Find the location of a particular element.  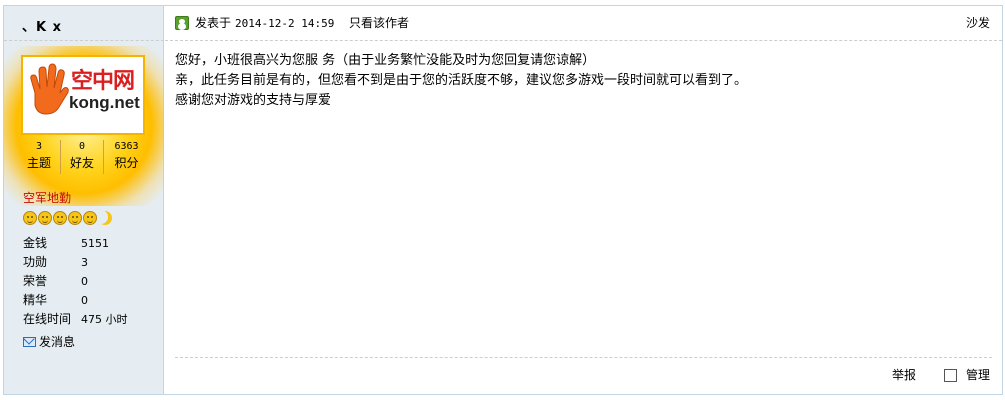

post-meta: 发表于 2014-12-2 14:59 is located at coordinates (264, 23).